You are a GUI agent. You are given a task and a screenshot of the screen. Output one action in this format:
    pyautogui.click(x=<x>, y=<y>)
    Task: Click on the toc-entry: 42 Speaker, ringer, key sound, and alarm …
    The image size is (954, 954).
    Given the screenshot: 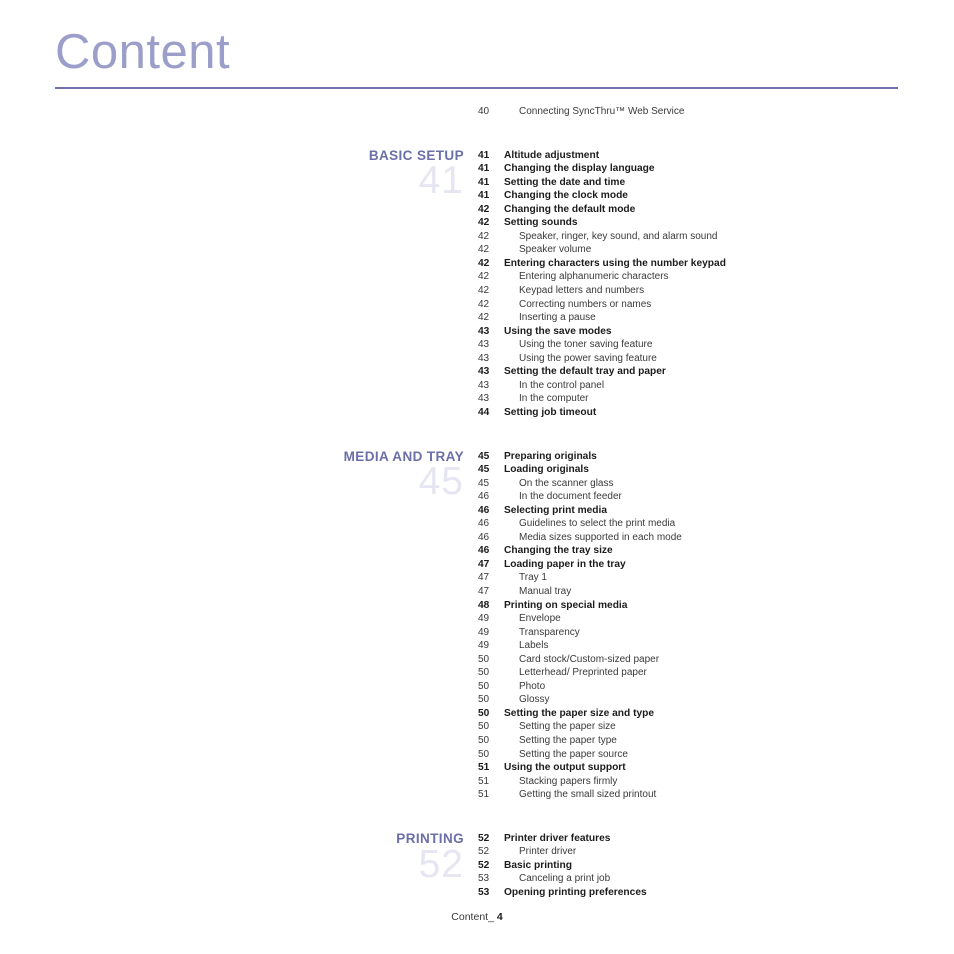 What is the action you would take?
    pyautogui.click(x=693, y=237)
    